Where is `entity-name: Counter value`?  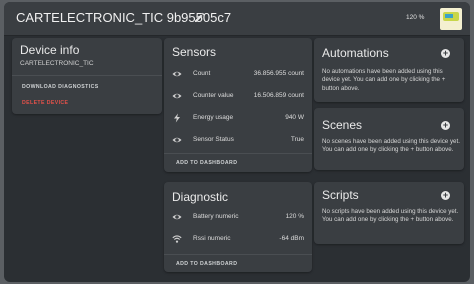 entity-name: Counter value is located at coordinates (213, 95).